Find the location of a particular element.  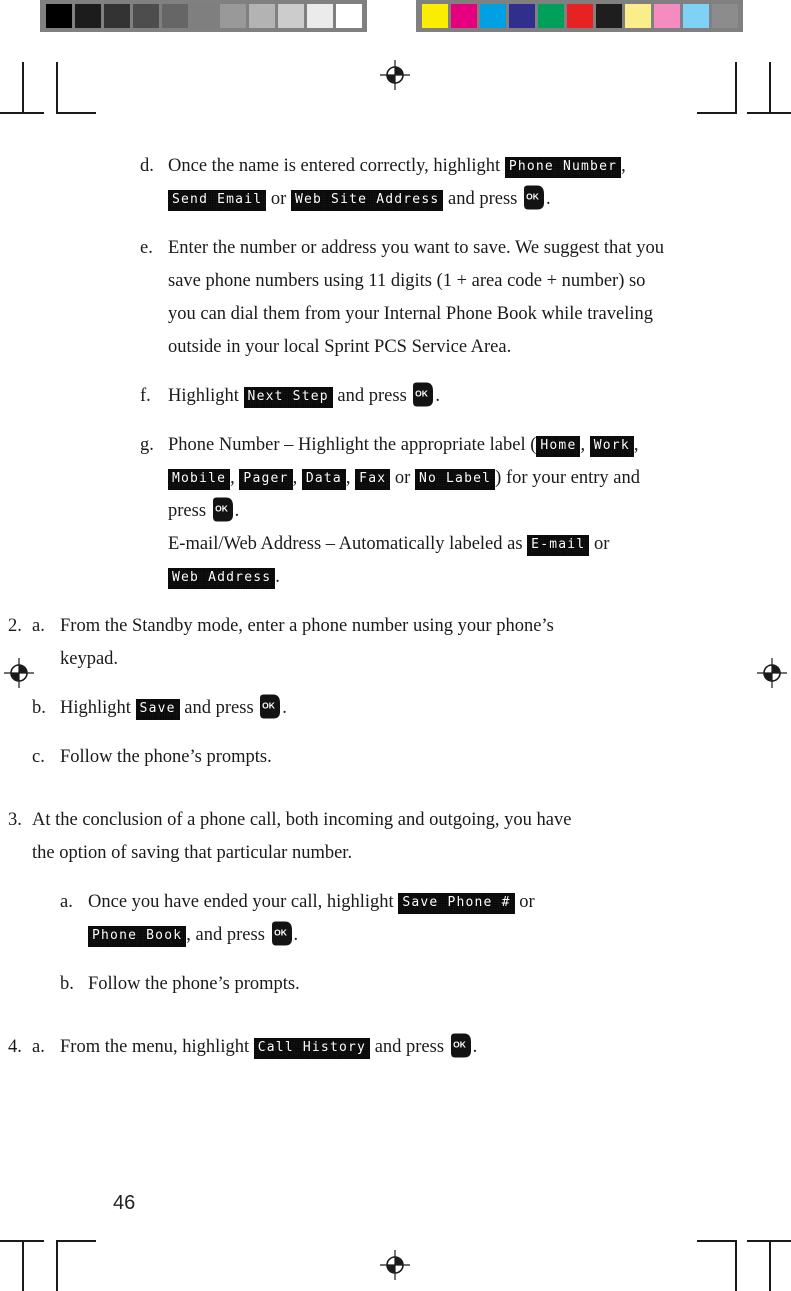

body-text: , and press is located at coordinates (228, 935).